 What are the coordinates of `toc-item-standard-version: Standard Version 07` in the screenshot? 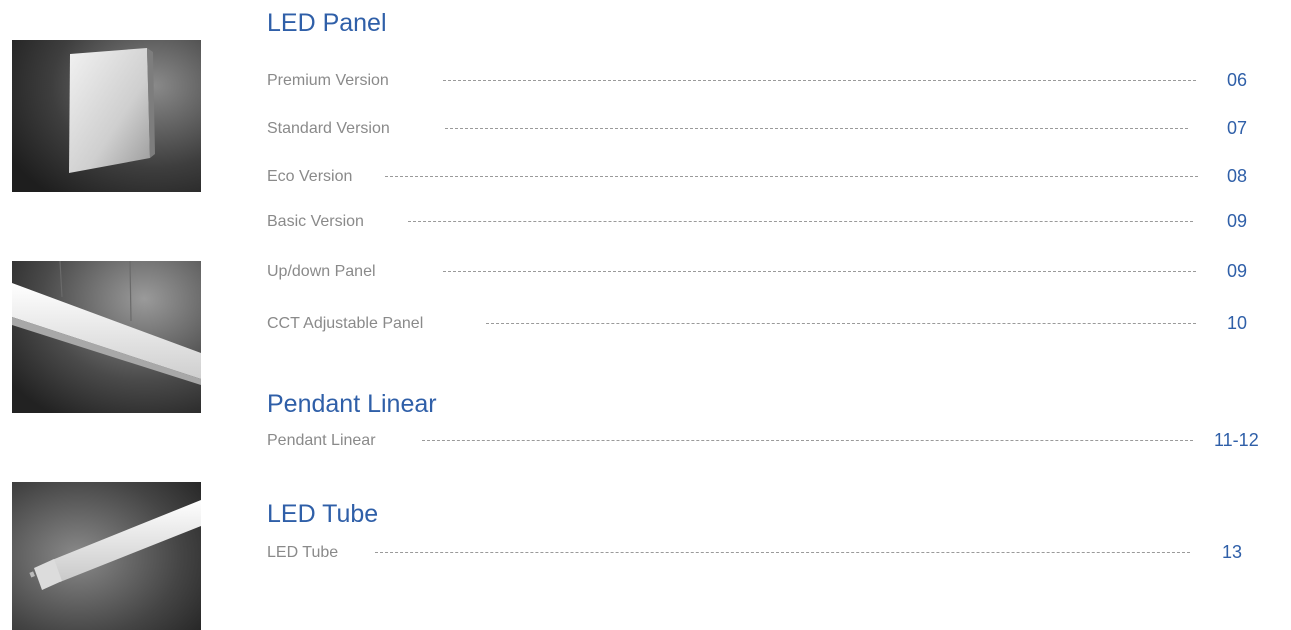 It's located at (757, 129).